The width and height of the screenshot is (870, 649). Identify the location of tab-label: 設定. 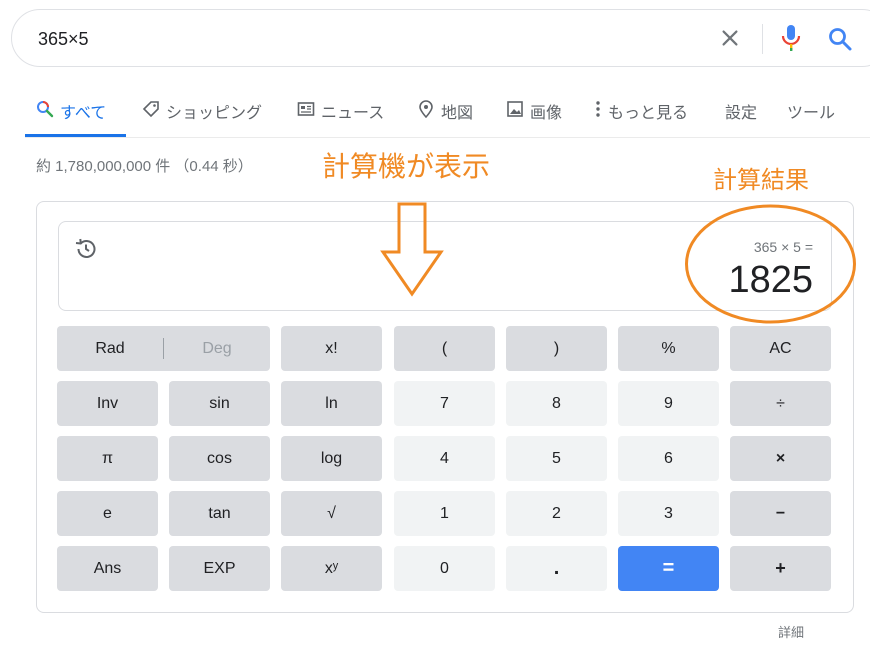
(741, 113).